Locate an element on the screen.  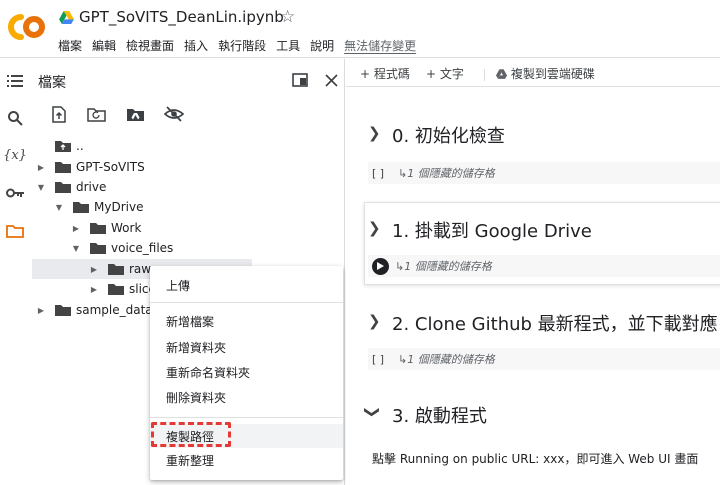
left-rail: {x} is located at coordinates (15, 272).